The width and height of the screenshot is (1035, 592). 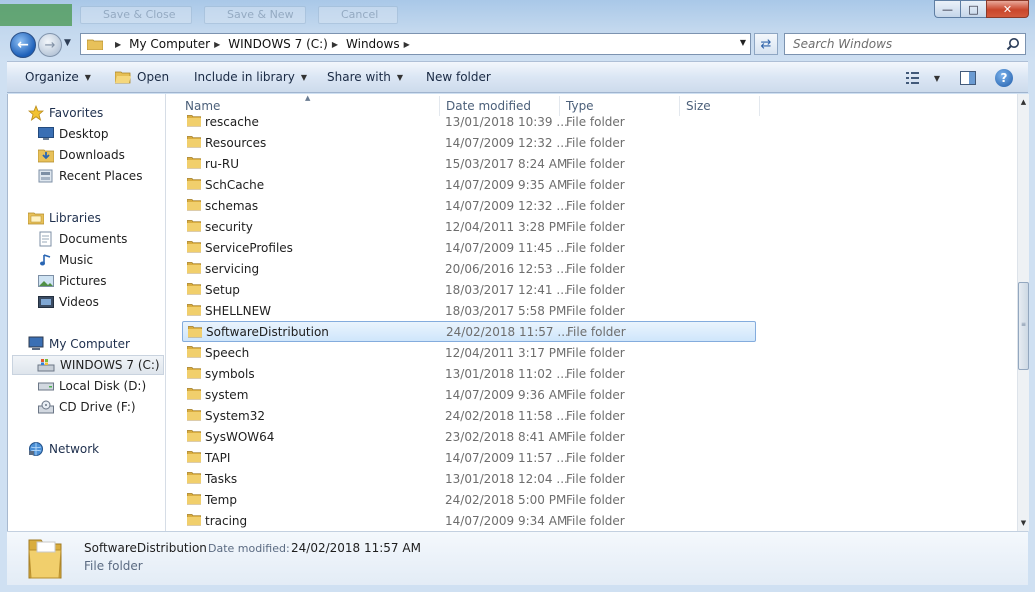 What do you see at coordinates (227, 394) in the screenshot?
I see `file-name: system` at bounding box center [227, 394].